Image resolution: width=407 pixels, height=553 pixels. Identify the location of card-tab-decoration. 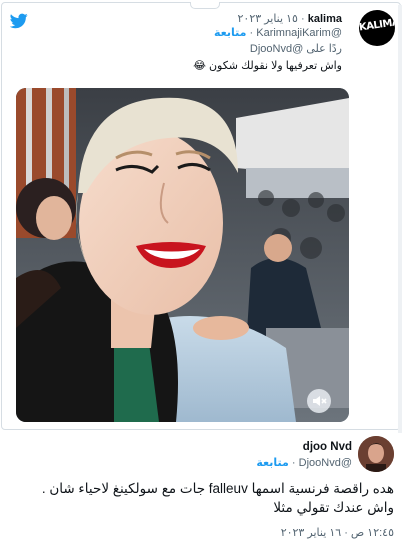
(205, 5).